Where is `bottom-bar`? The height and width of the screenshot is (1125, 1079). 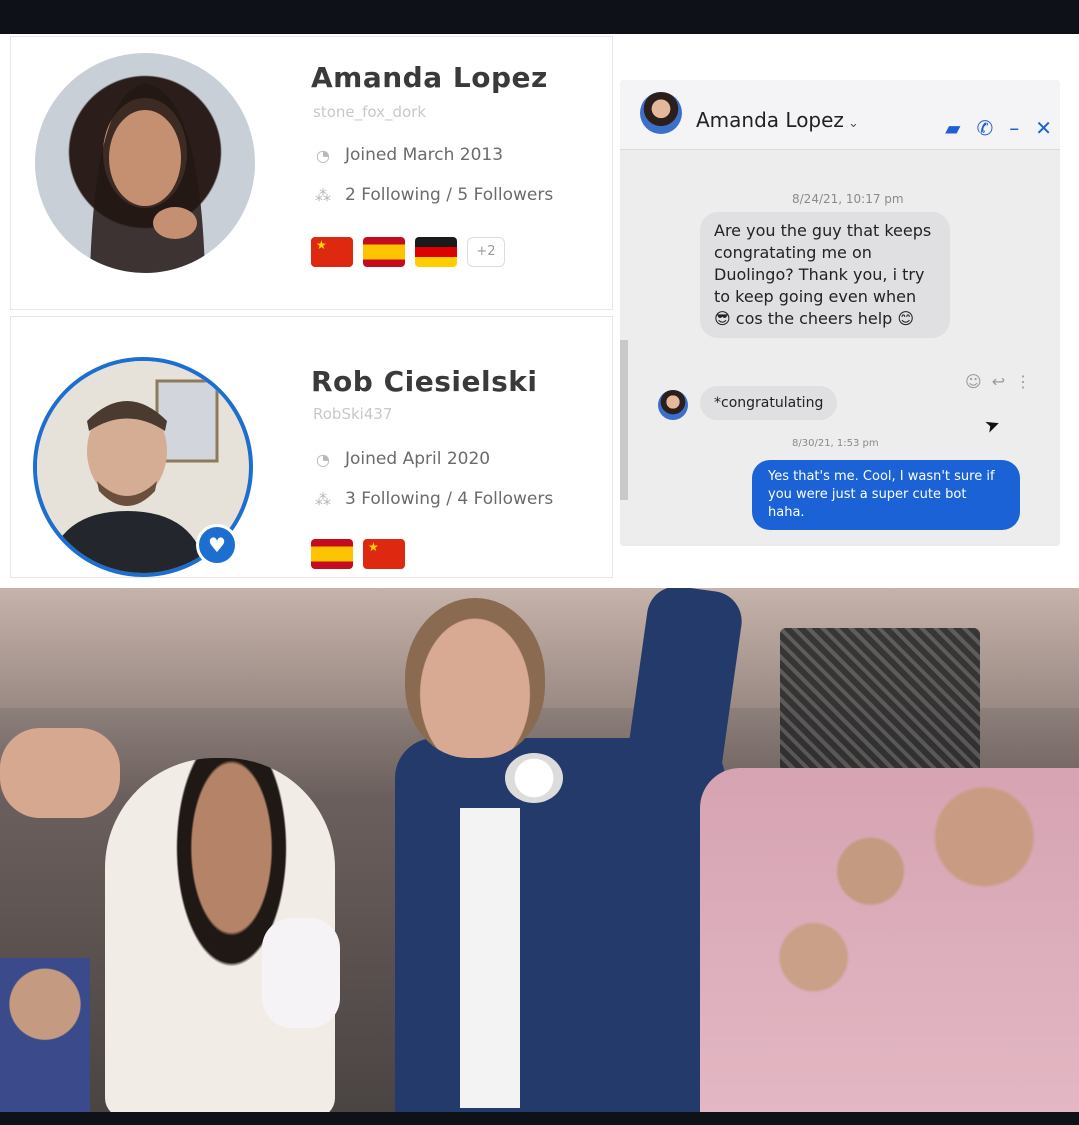
bottom-bar is located at coordinates (539, 1118).